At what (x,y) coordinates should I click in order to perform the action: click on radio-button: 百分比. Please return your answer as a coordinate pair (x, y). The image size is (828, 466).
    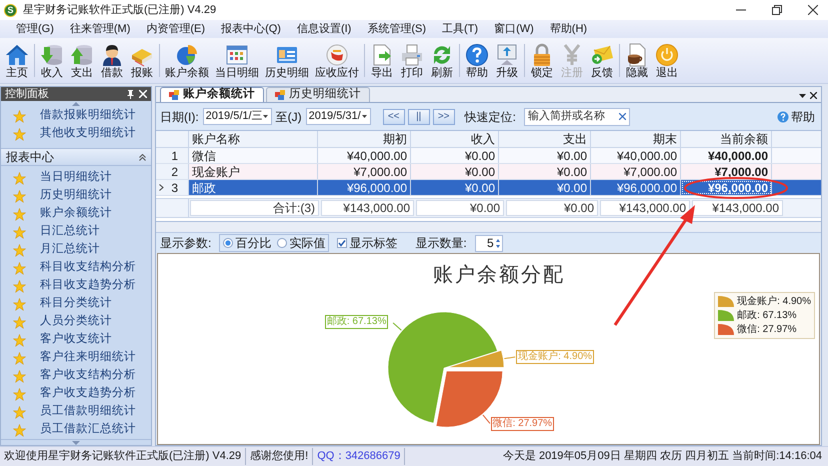
    Looking at the image, I should click on (247, 243).